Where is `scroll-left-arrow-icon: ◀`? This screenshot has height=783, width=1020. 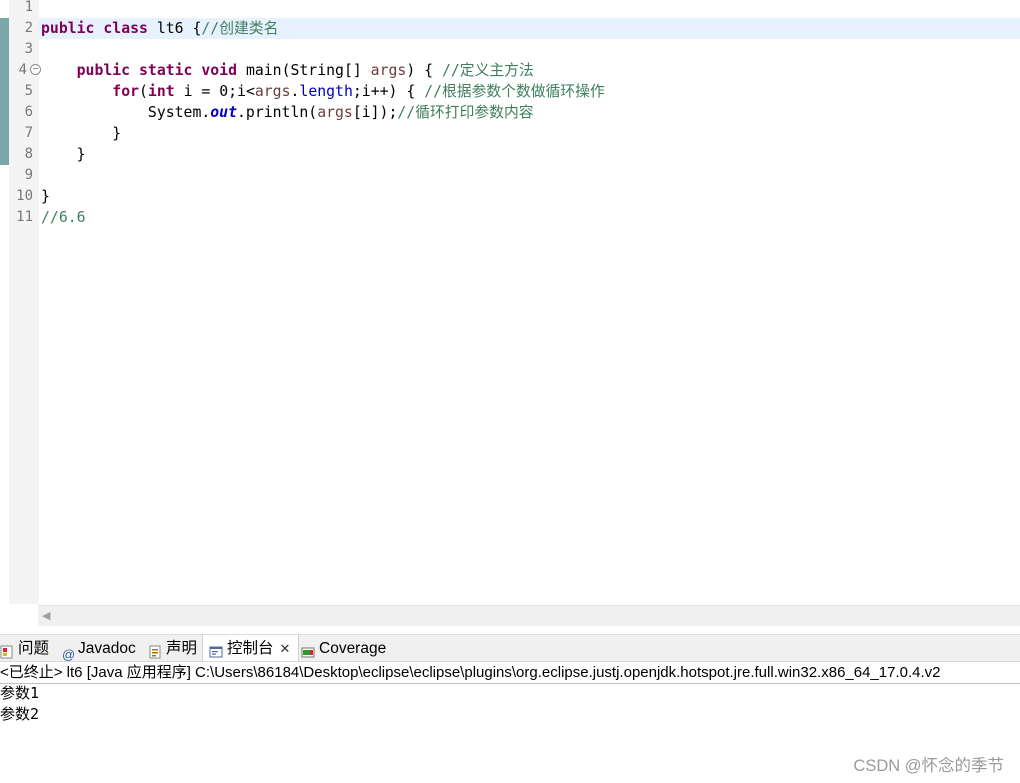 scroll-left-arrow-icon: ◀ is located at coordinates (46, 615).